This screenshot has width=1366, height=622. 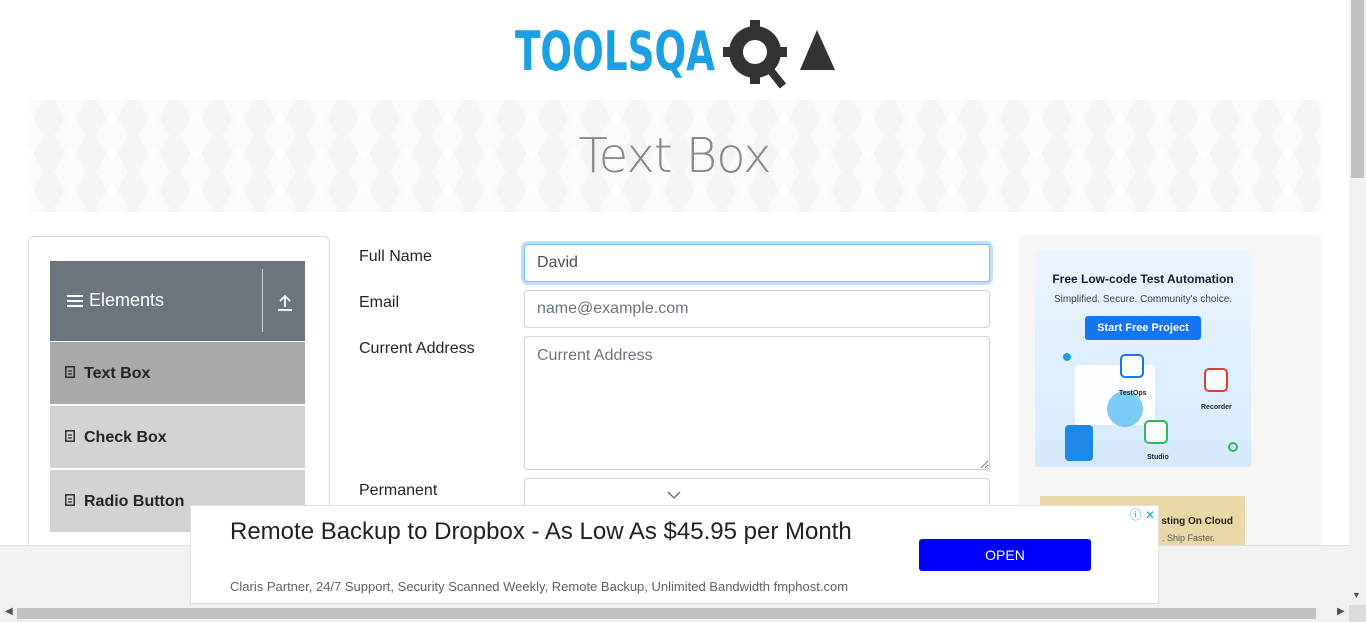 I want to click on permanent-address-textarea, so click(x=757, y=493).